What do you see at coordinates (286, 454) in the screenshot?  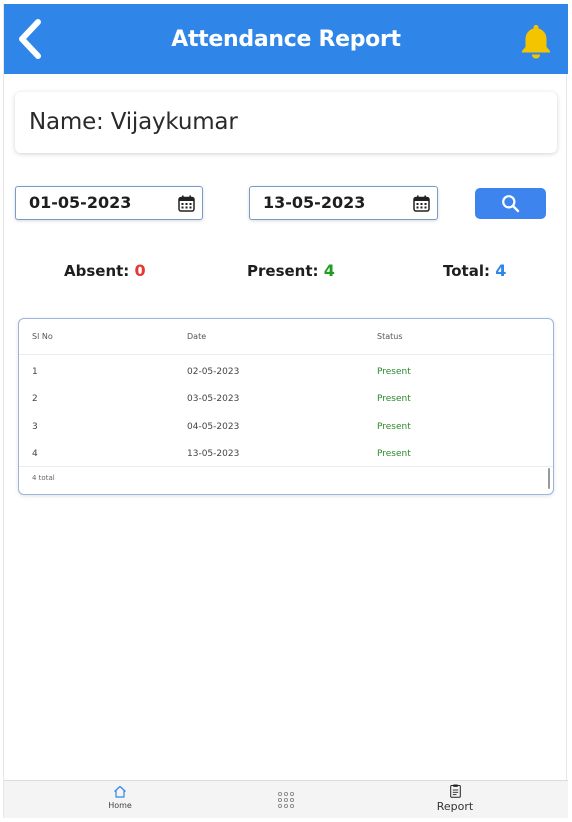 I see `table-row: 4 13-05-2023 Present` at bounding box center [286, 454].